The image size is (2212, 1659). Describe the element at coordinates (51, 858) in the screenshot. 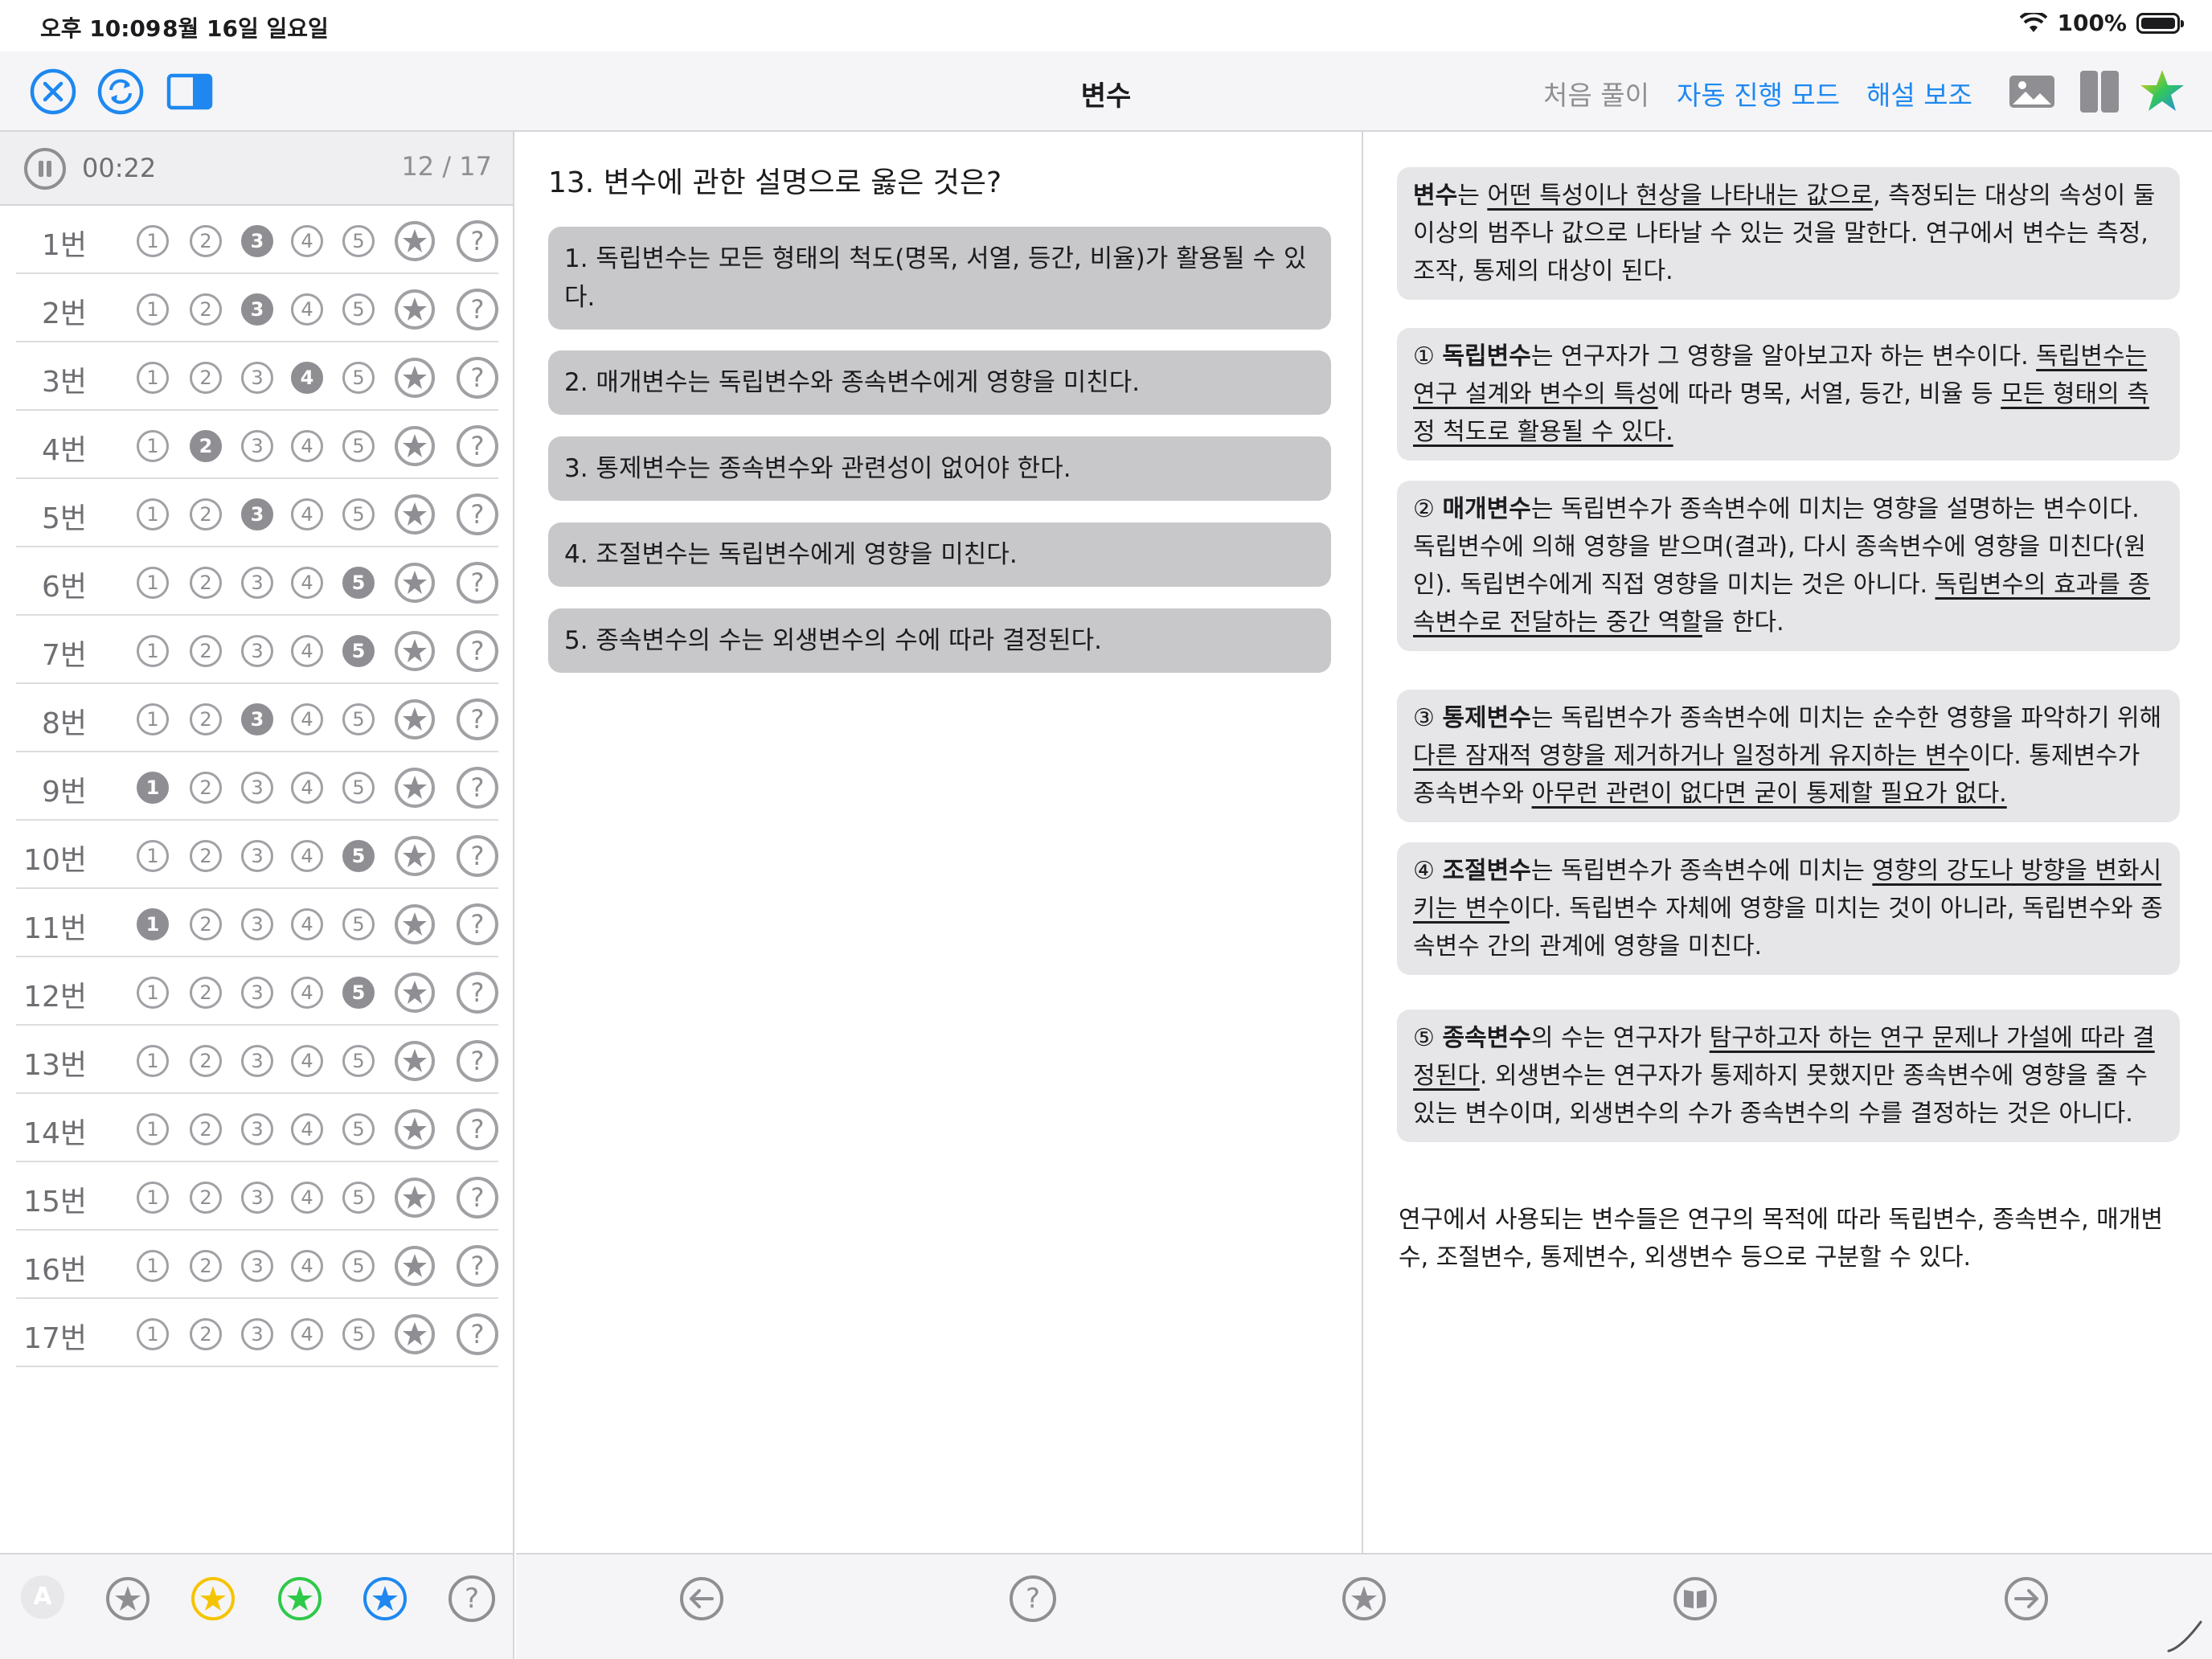

I see `question-number-label: 10번` at that location.